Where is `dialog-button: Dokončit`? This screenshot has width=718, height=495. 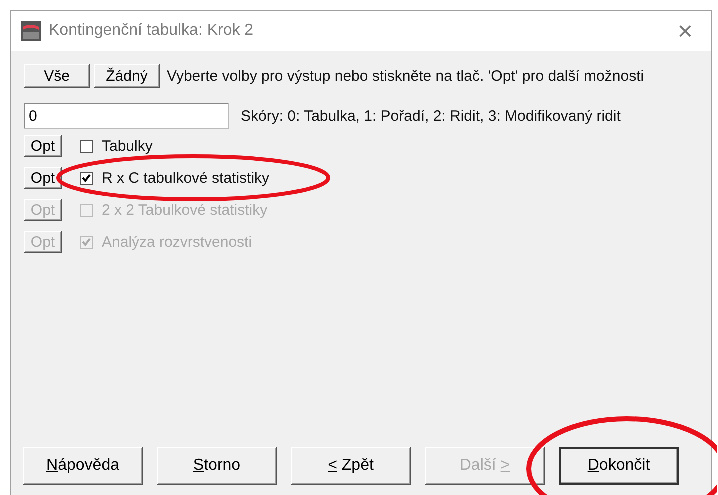
dialog-button: Dokončit is located at coordinates (619, 466).